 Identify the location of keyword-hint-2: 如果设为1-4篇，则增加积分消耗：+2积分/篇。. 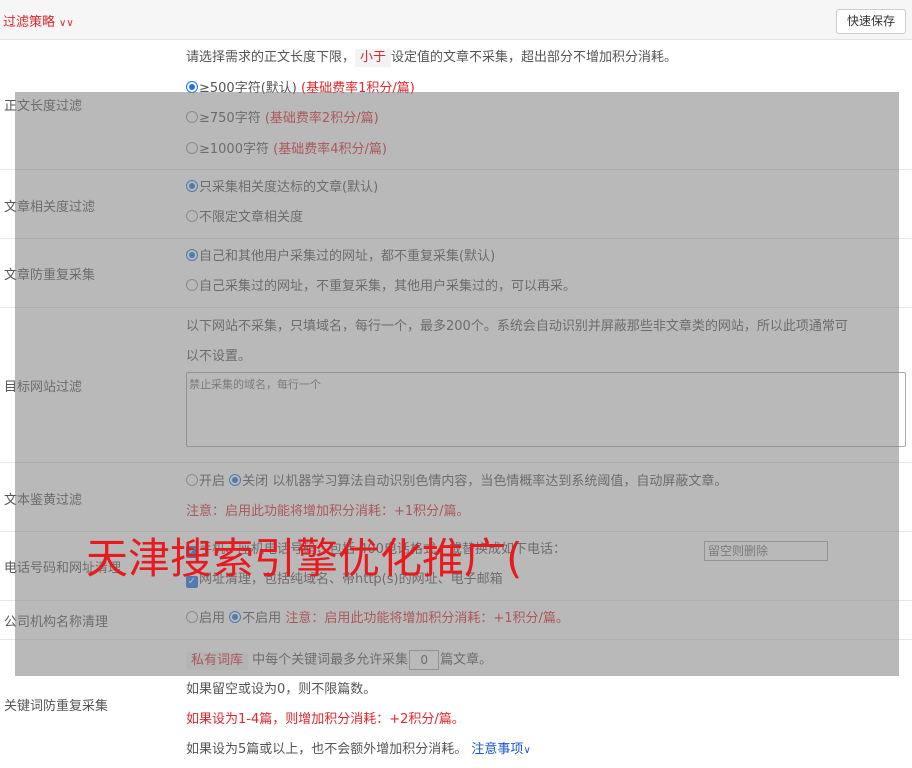
(325, 719).